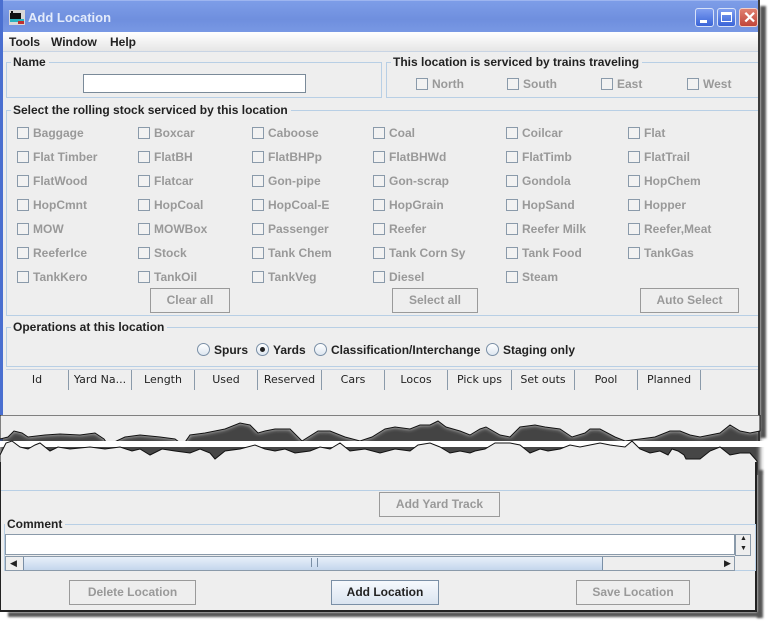 This screenshot has width=772, height=640. What do you see at coordinates (727, 563) in the screenshot?
I see `scroll-right-arrow-icon: ▶` at bounding box center [727, 563].